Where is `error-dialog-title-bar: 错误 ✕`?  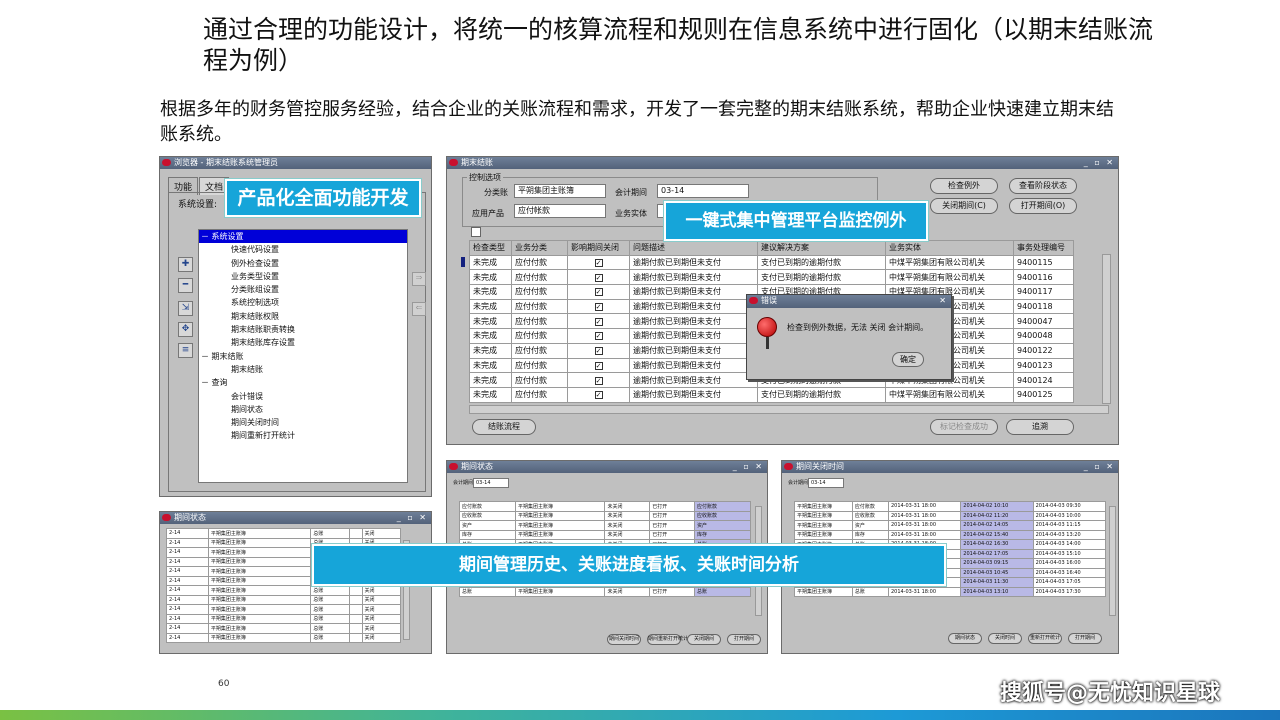
error-dialog-title-bar: 错误 ✕ is located at coordinates (849, 301).